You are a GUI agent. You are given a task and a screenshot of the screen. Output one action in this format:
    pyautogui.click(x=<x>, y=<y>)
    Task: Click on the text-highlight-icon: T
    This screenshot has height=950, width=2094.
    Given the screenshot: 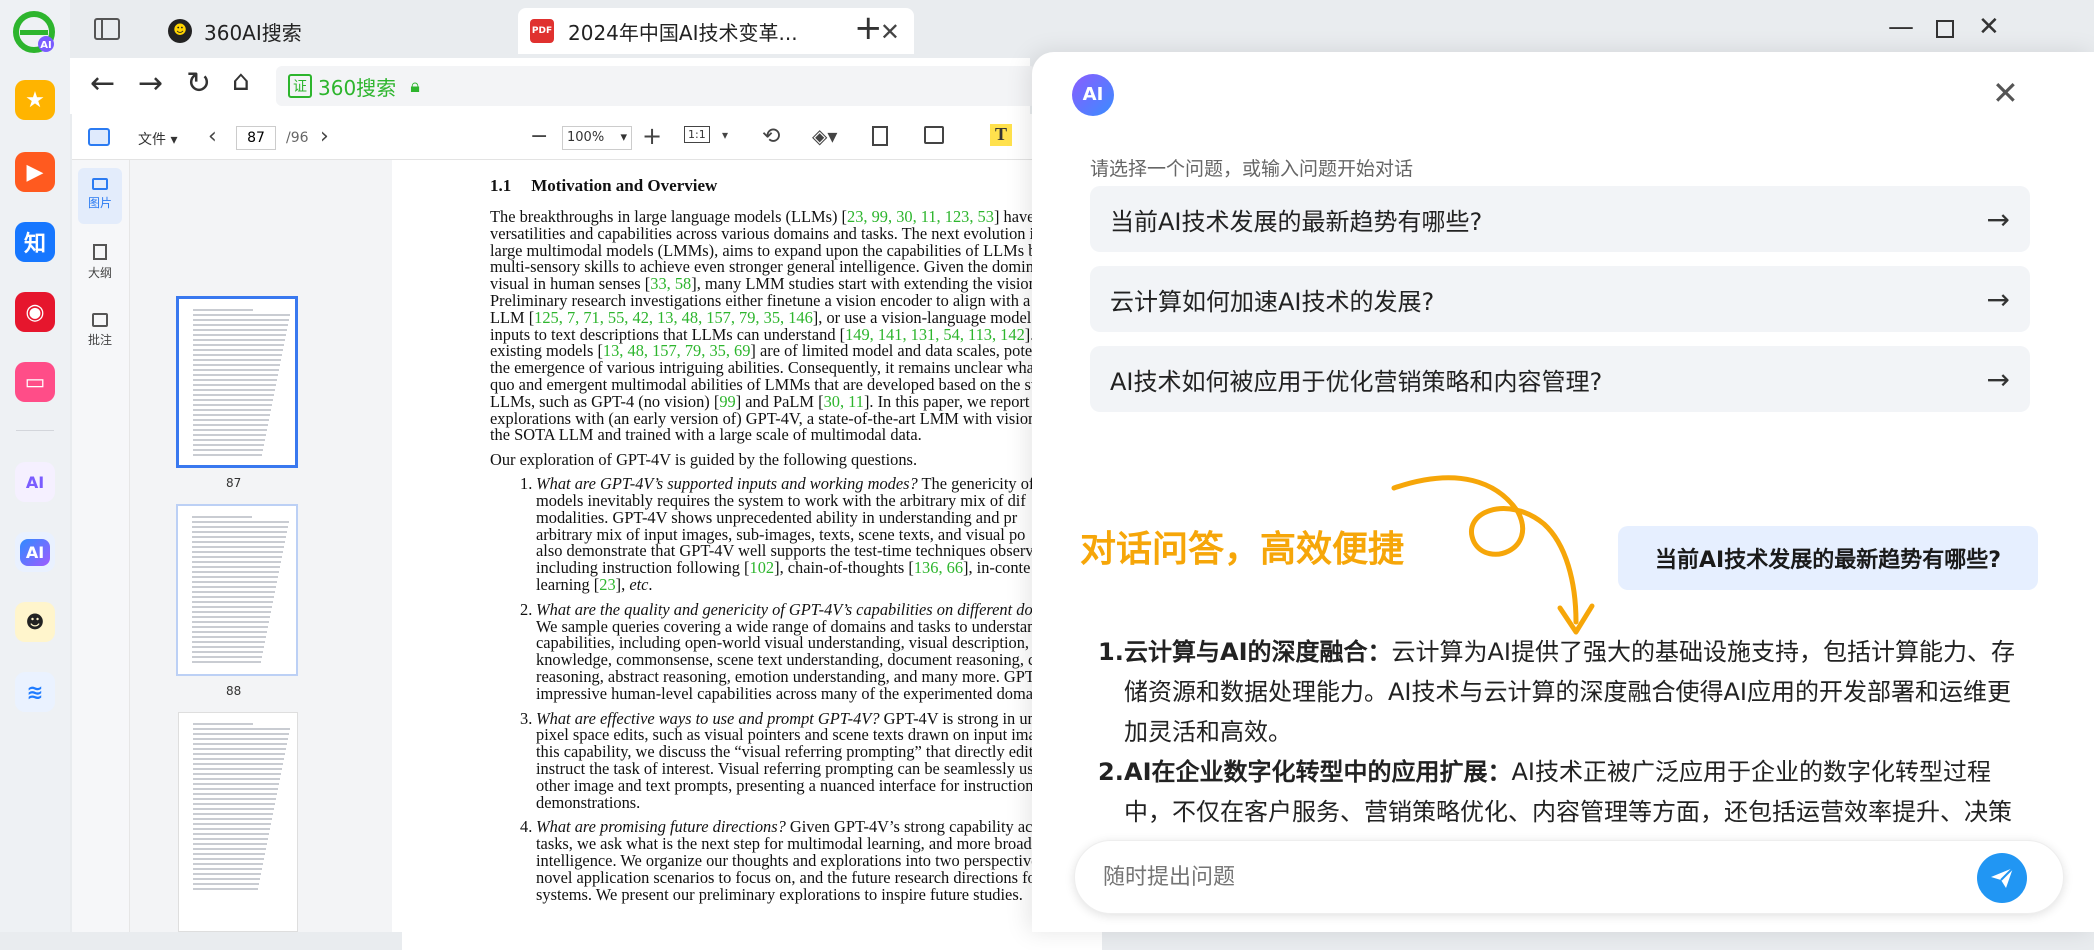 What is the action you would take?
    pyautogui.click(x=1001, y=135)
    